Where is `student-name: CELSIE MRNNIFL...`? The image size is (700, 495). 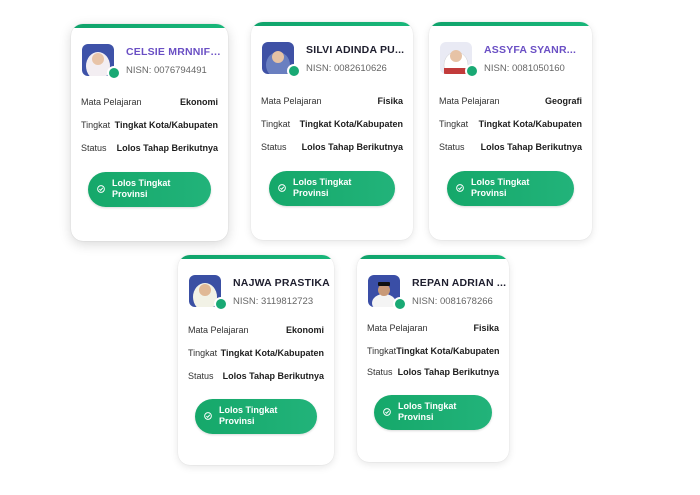
student-name: CELSIE MRNNIFL... is located at coordinates (176, 52).